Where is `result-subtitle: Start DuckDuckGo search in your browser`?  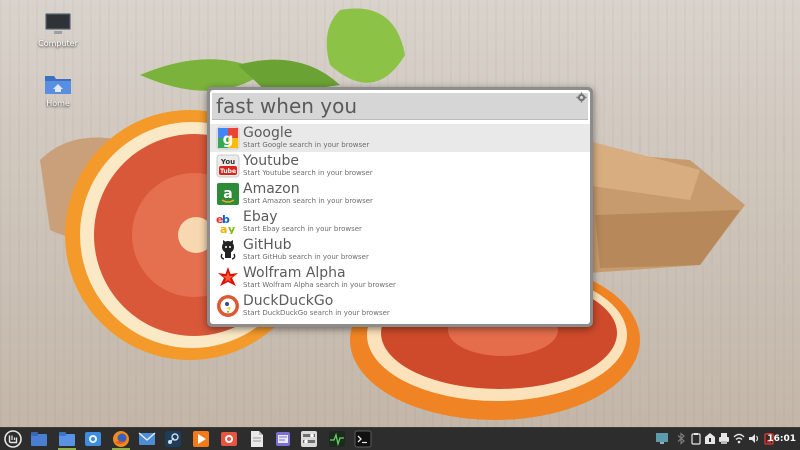
result-subtitle: Start DuckDuckGo search in your browser is located at coordinates (316, 313).